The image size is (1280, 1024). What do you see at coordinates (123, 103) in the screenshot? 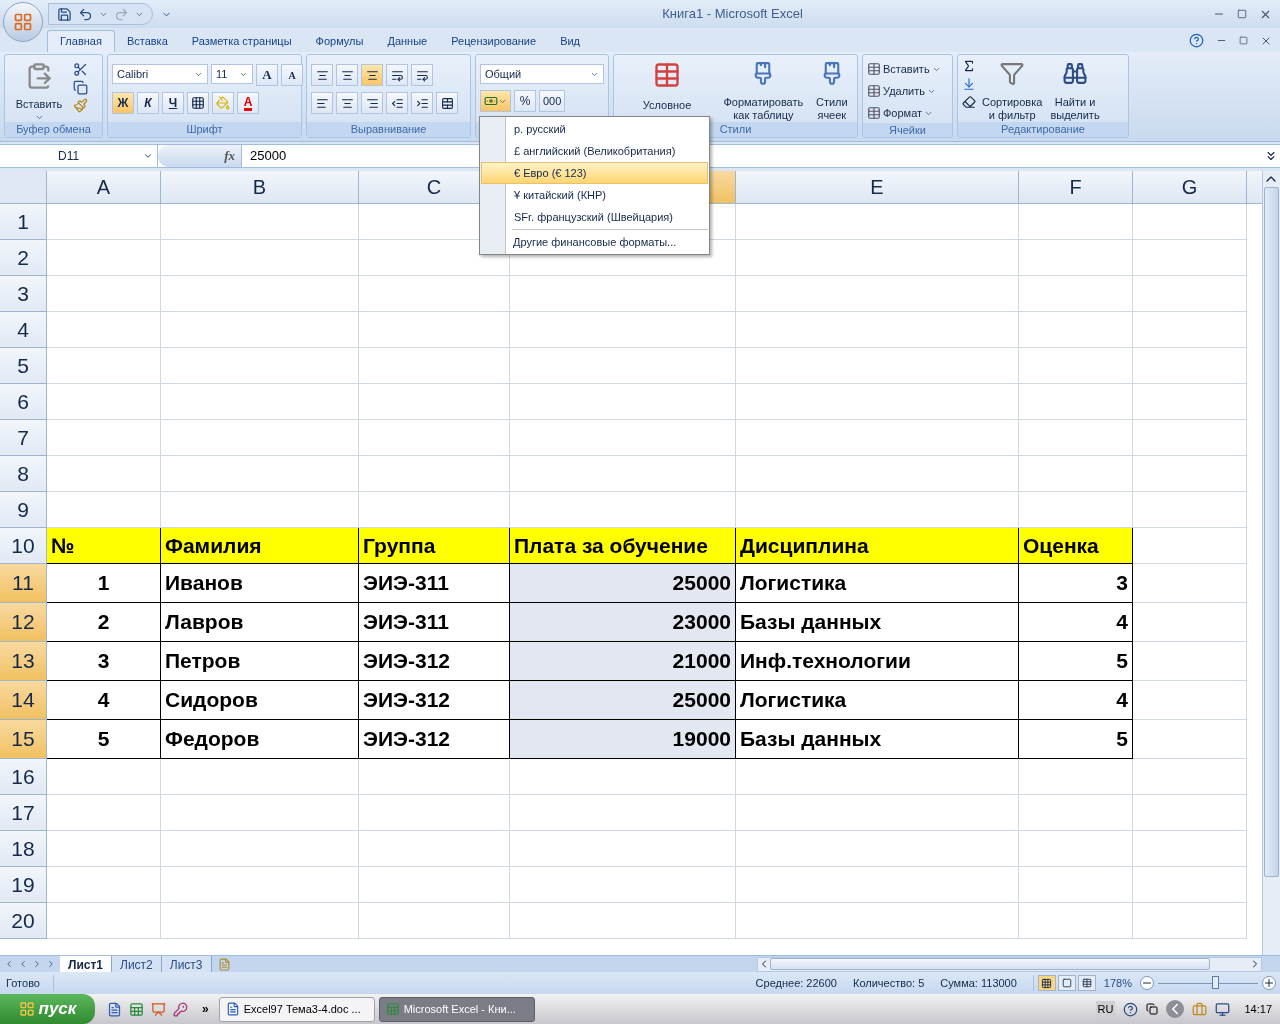
I see `bold-button: Ж` at bounding box center [123, 103].